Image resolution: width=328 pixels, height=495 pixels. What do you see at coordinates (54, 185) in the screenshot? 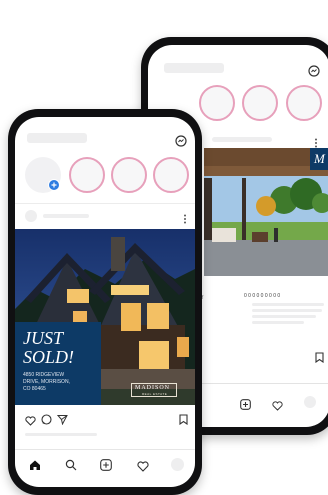
I see `add-story-badge` at bounding box center [54, 185].